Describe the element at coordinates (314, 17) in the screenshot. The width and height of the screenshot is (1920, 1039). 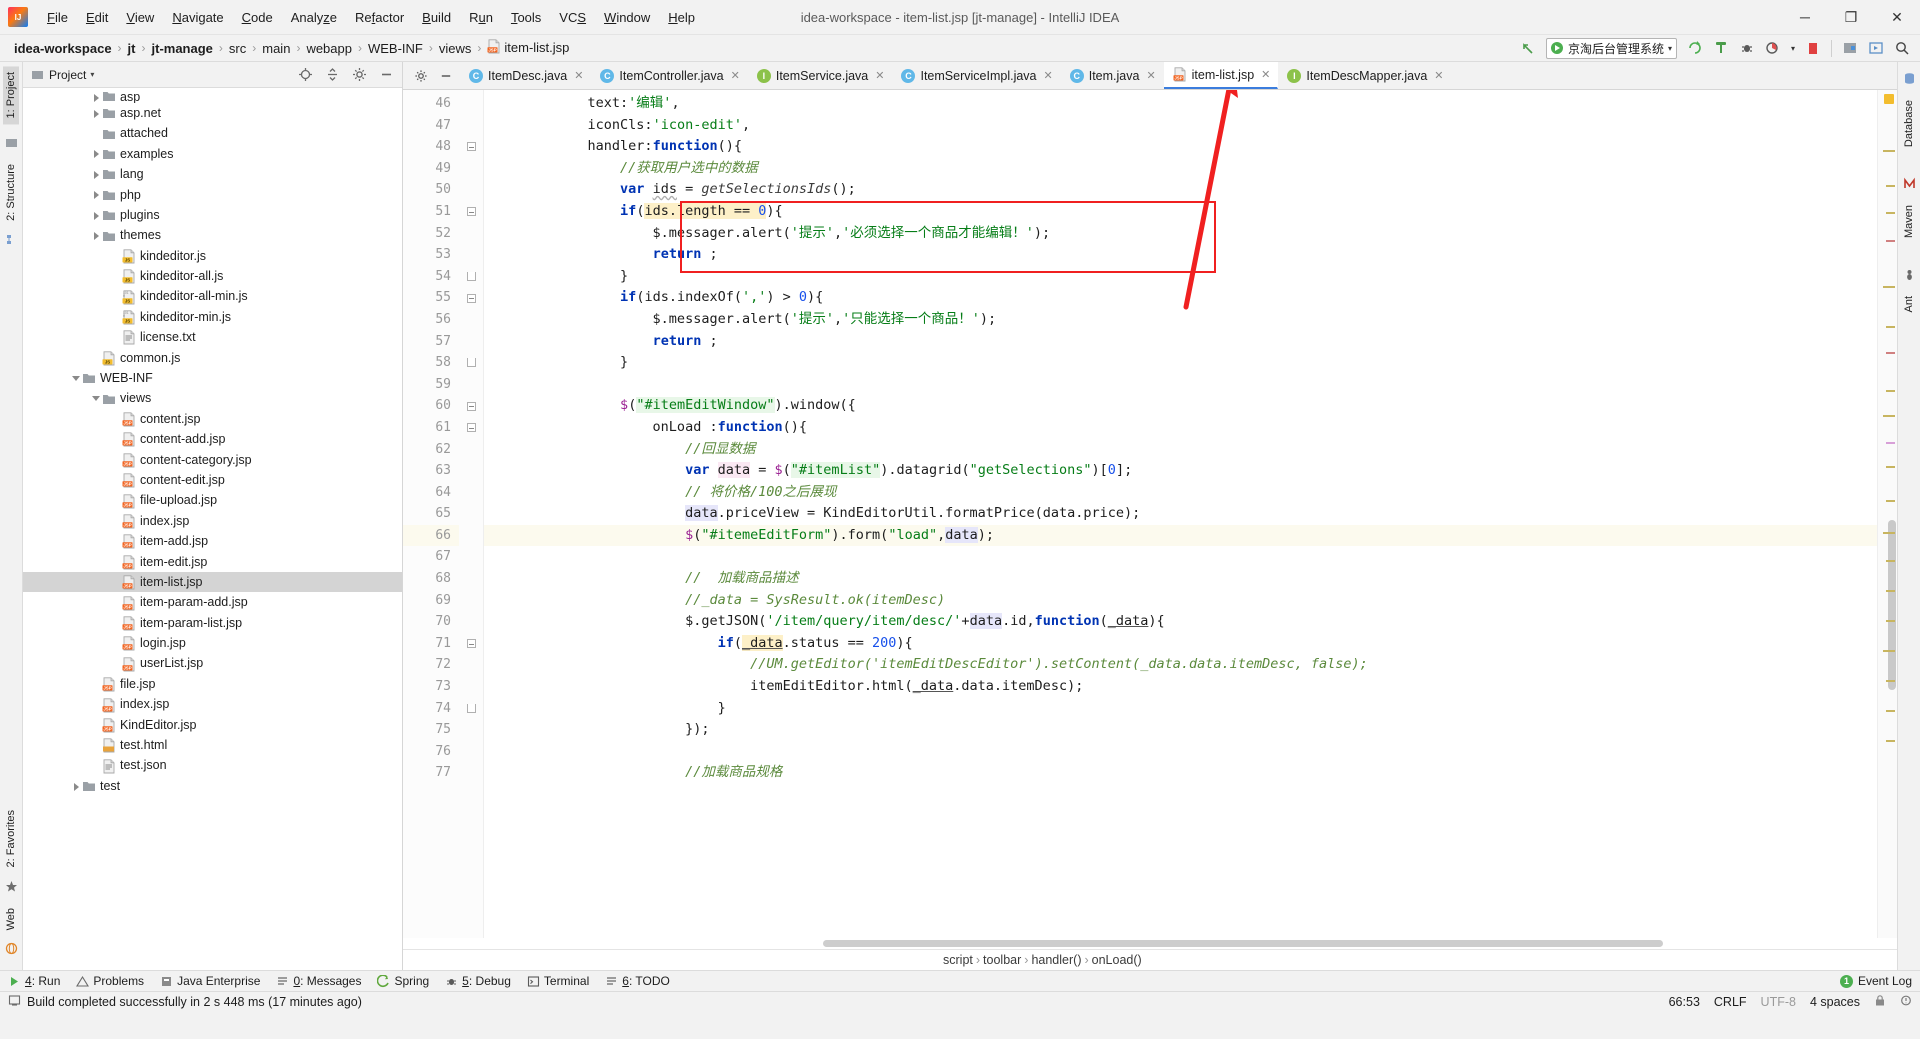
I see `menu-analyze: Analyze` at that location.